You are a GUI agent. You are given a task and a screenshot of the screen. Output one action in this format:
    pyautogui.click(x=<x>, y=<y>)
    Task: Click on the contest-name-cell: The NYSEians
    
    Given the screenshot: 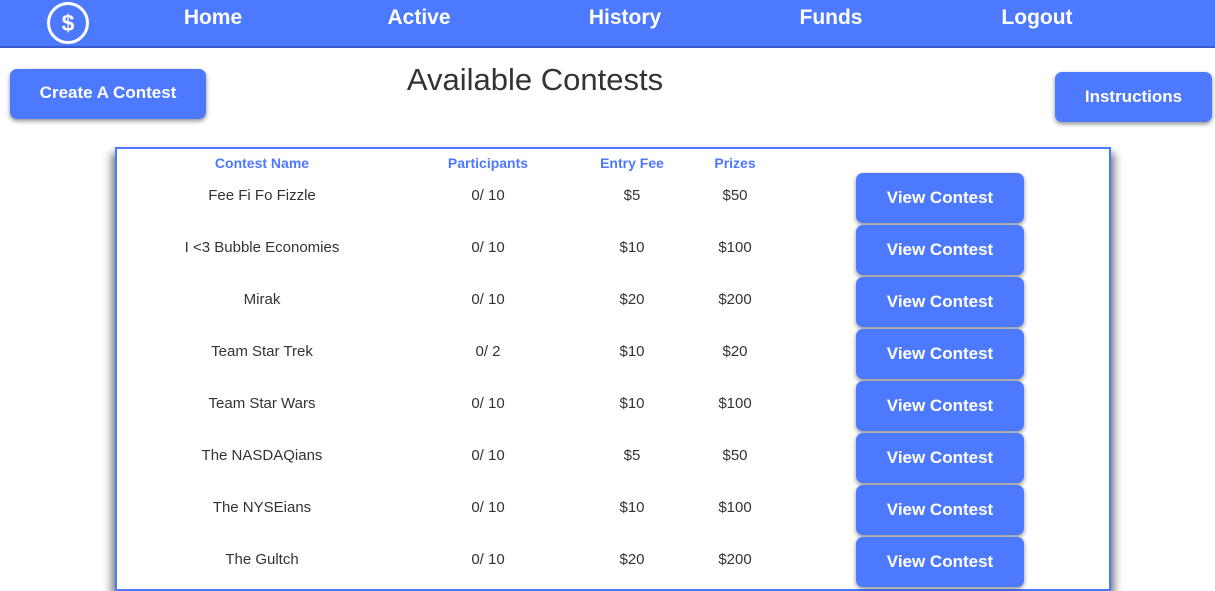 What is the action you would take?
    pyautogui.click(x=262, y=507)
    